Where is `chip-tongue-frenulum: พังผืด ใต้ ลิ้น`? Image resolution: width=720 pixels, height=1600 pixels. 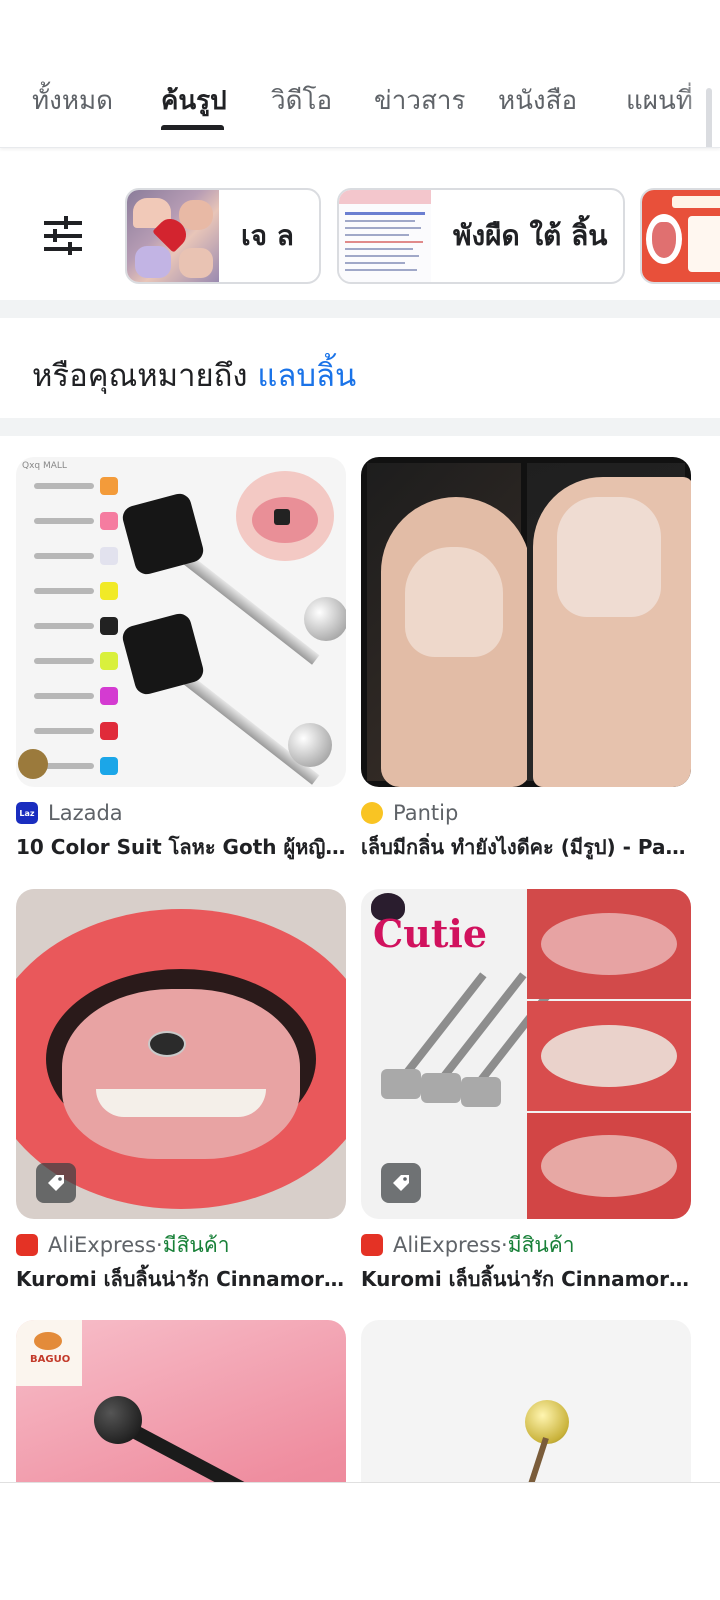
chip-tongue-frenulum: พังผืด ใต้ ลิ้น is located at coordinates (481, 236).